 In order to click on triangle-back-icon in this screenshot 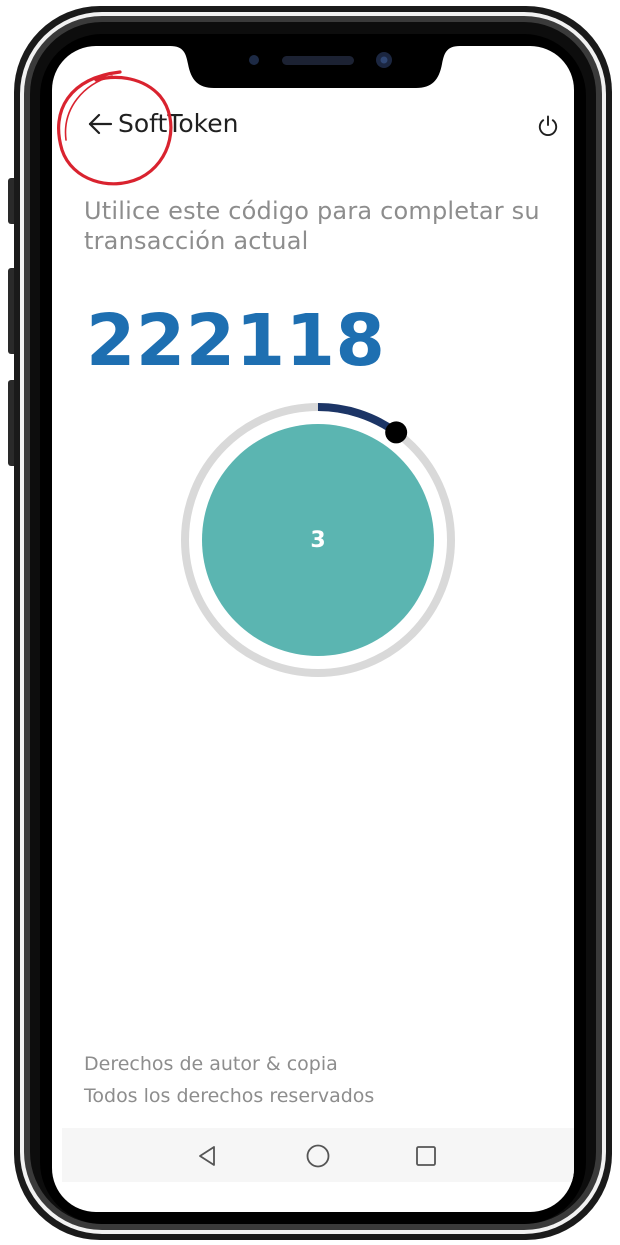, I will do `click(207, 1156)`.